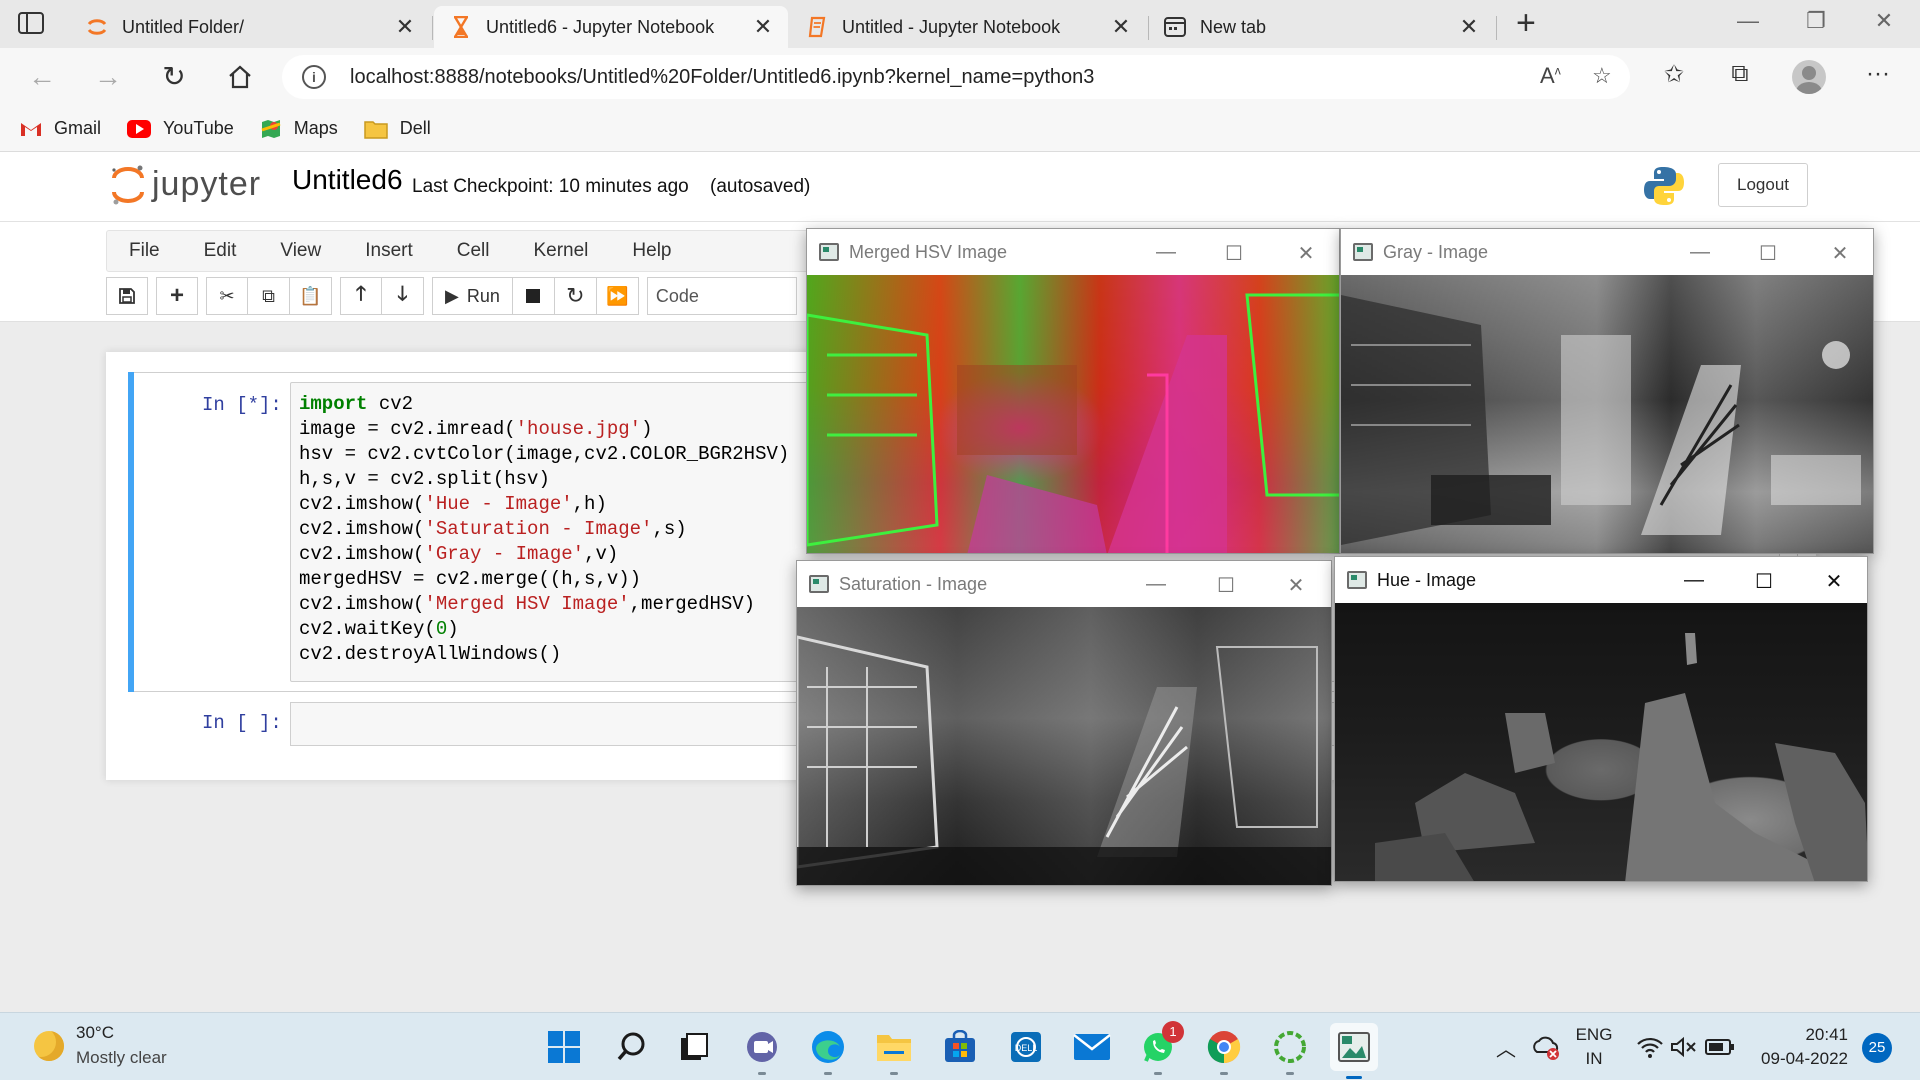 The height and width of the screenshot is (1080, 1920). What do you see at coordinates (1026, 1047) in the screenshot?
I see `dell-app-icon: DELL` at bounding box center [1026, 1047].